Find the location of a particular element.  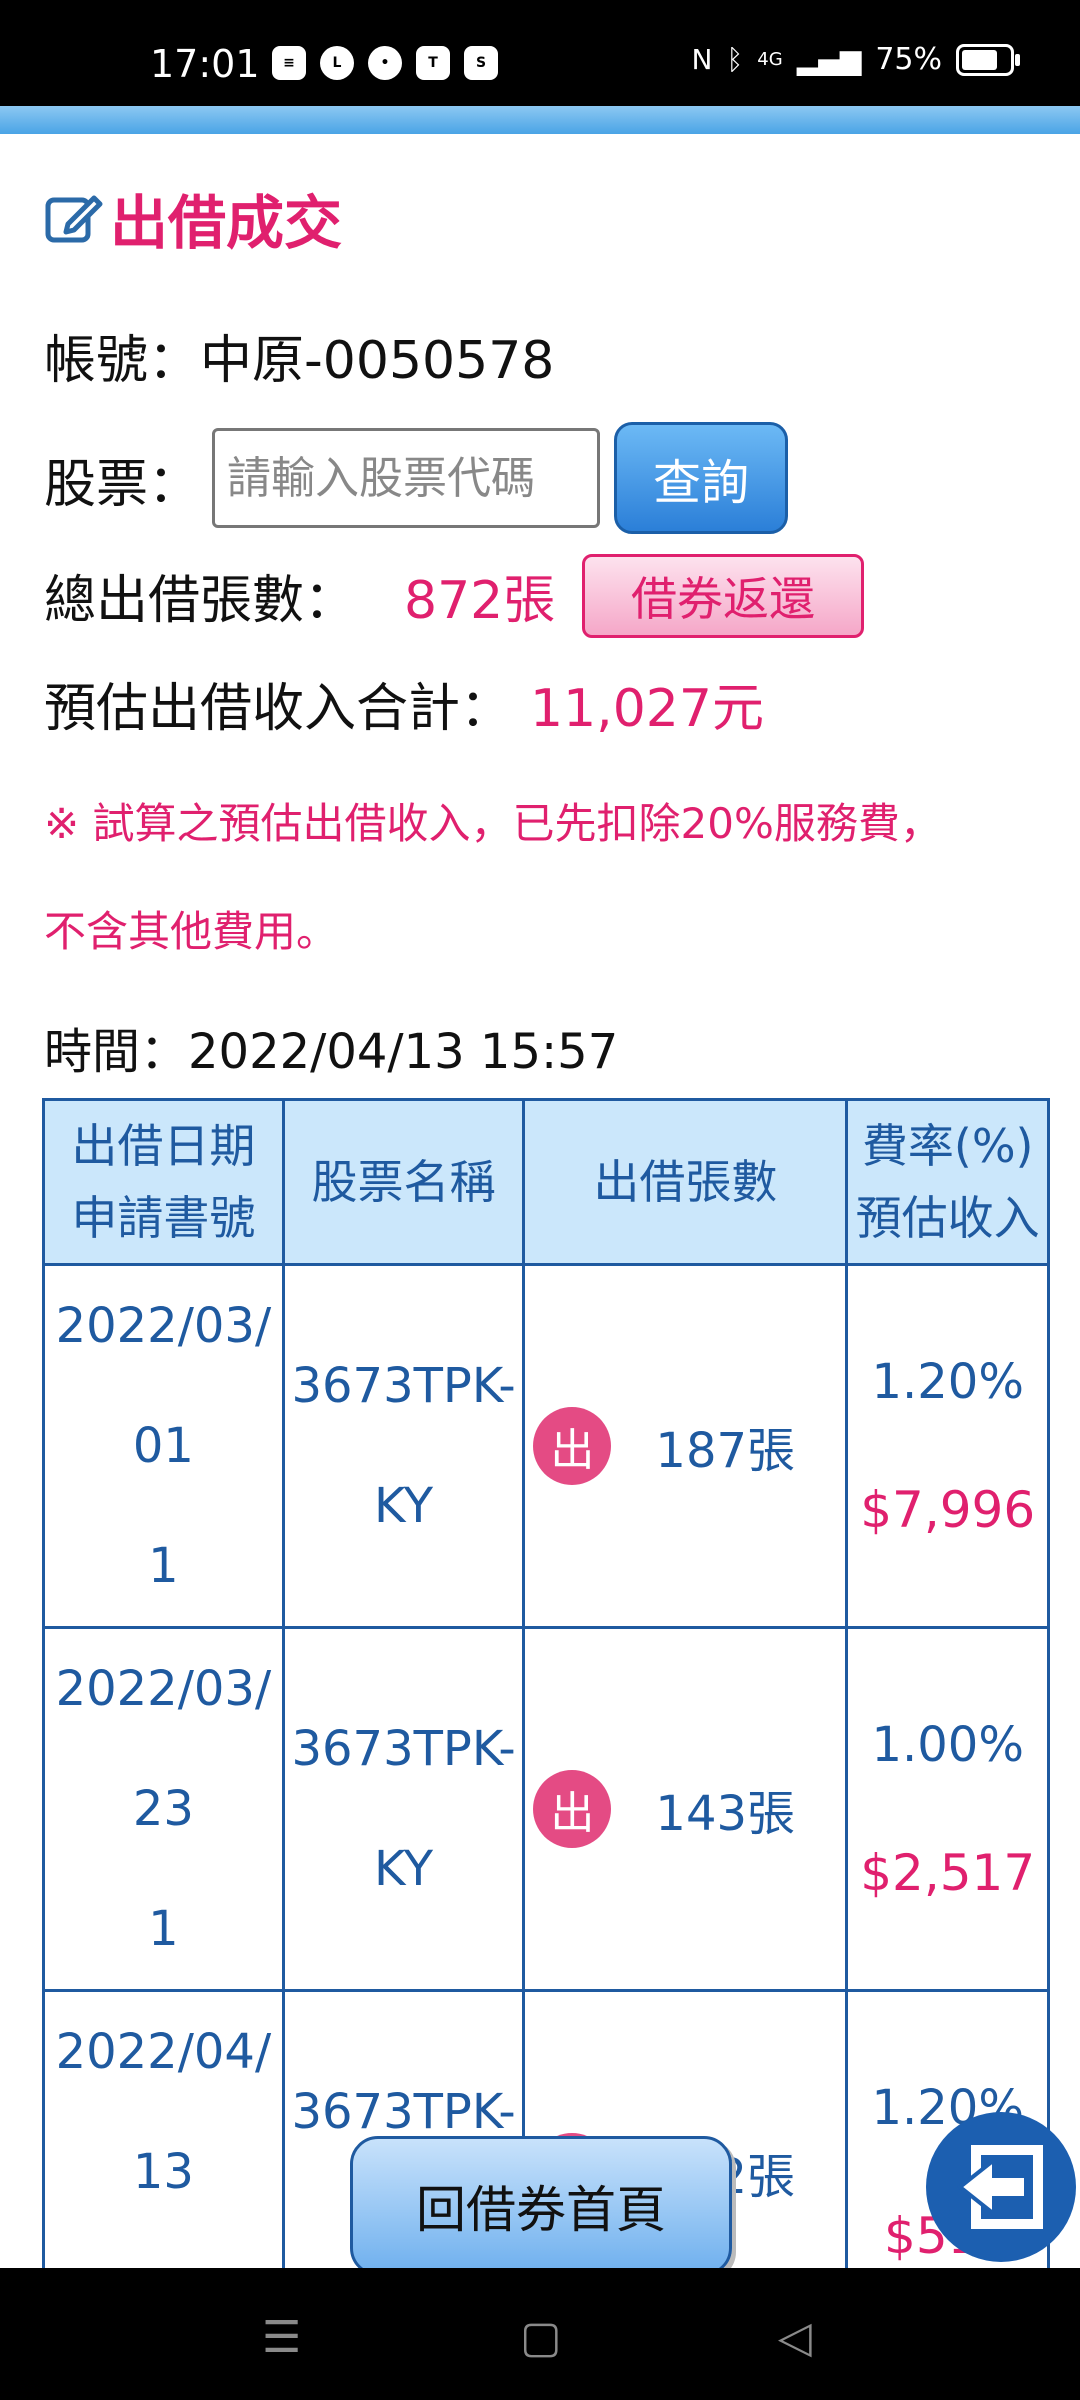

header-date-appno: 出借日期 申請書號 is located at coordinates (163, 1182).